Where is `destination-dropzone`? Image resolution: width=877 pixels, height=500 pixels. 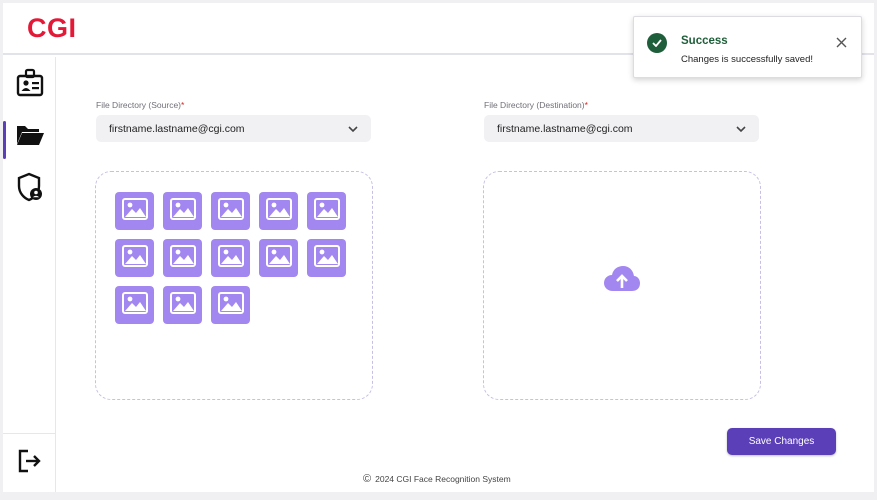 destination-dropzone is located at coordinates (622, 285).